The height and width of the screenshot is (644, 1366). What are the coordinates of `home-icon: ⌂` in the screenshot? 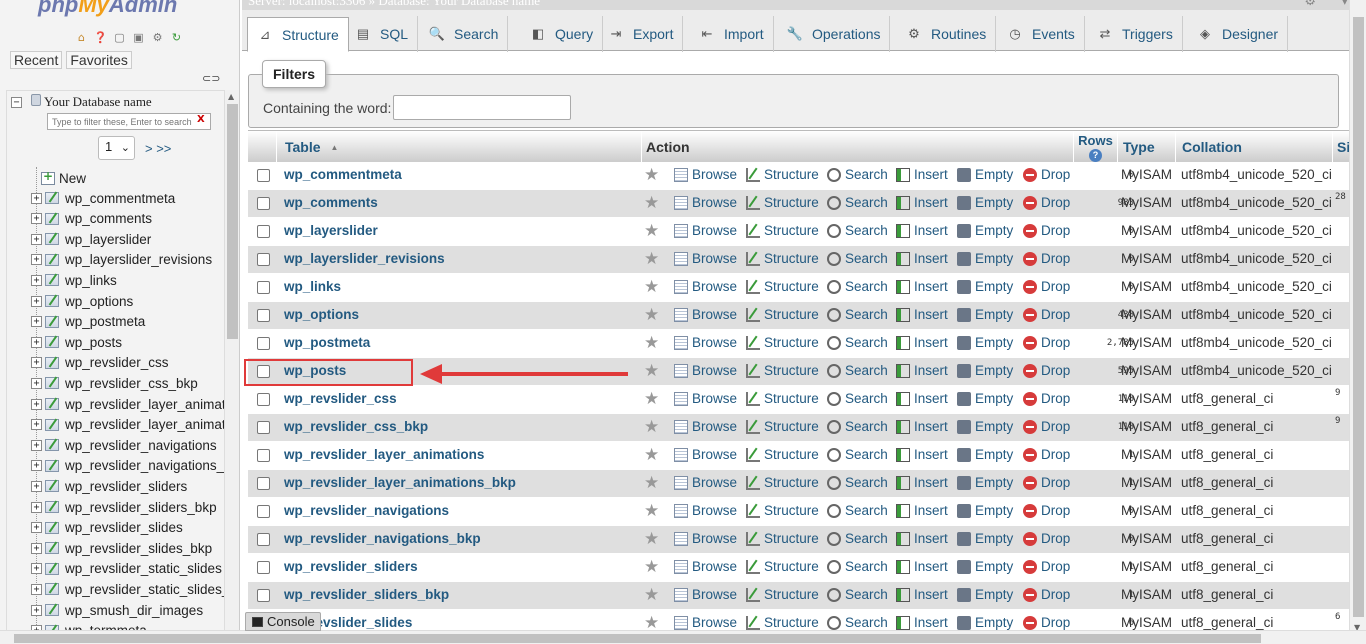 It's located at (81, 37).